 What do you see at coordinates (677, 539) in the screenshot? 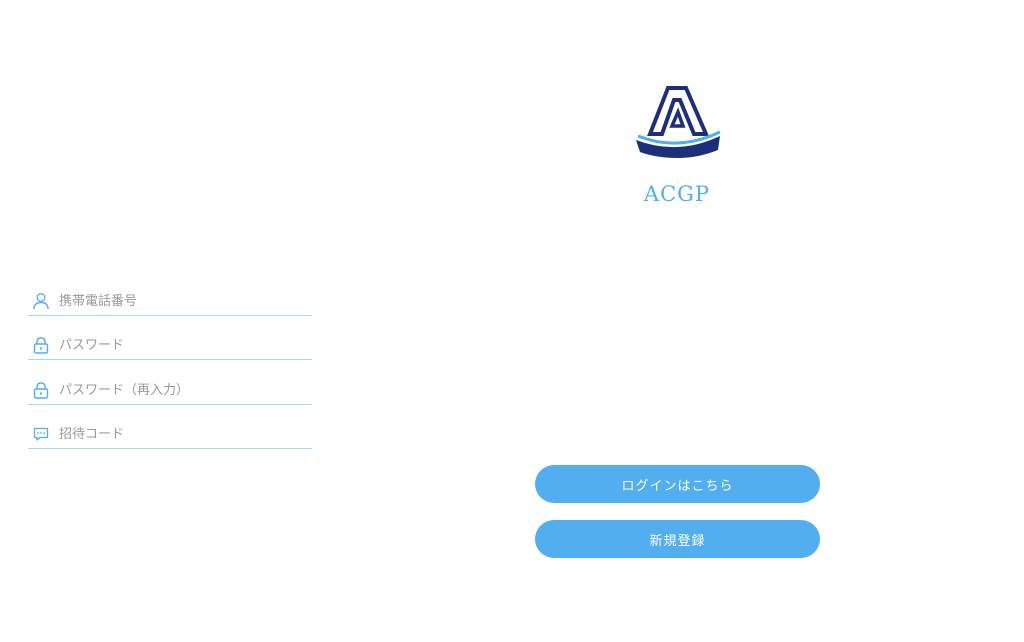
I see `register-button: 新規登録` at bounding box center [677, 539].